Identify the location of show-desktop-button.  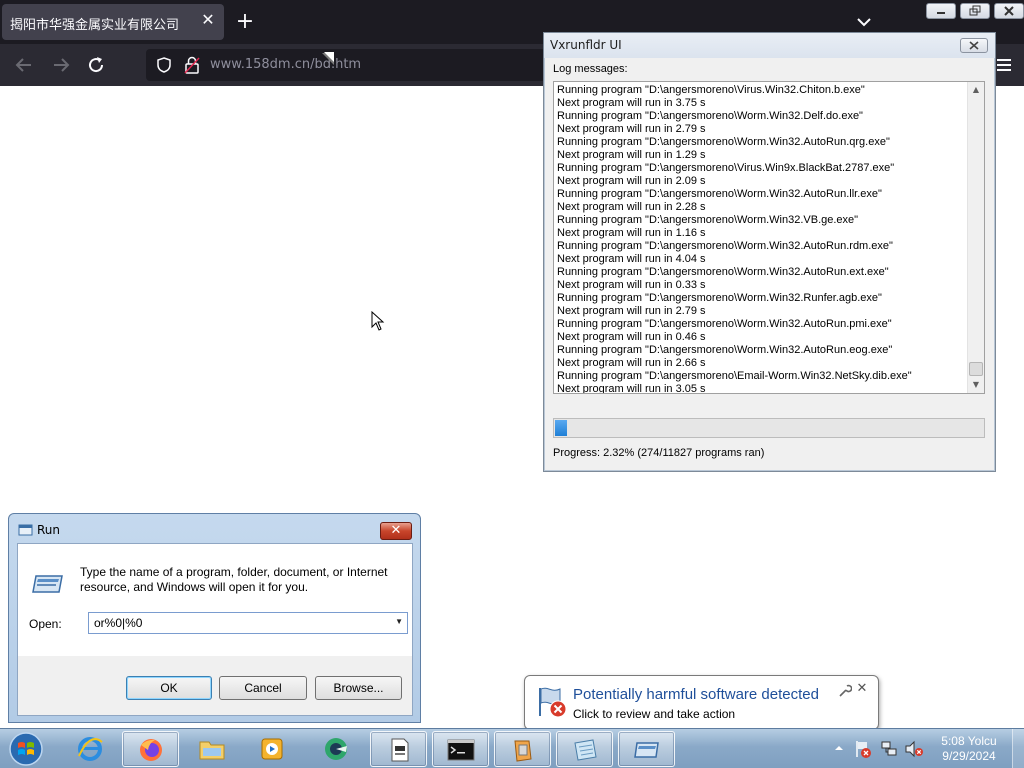
(1018, 748).